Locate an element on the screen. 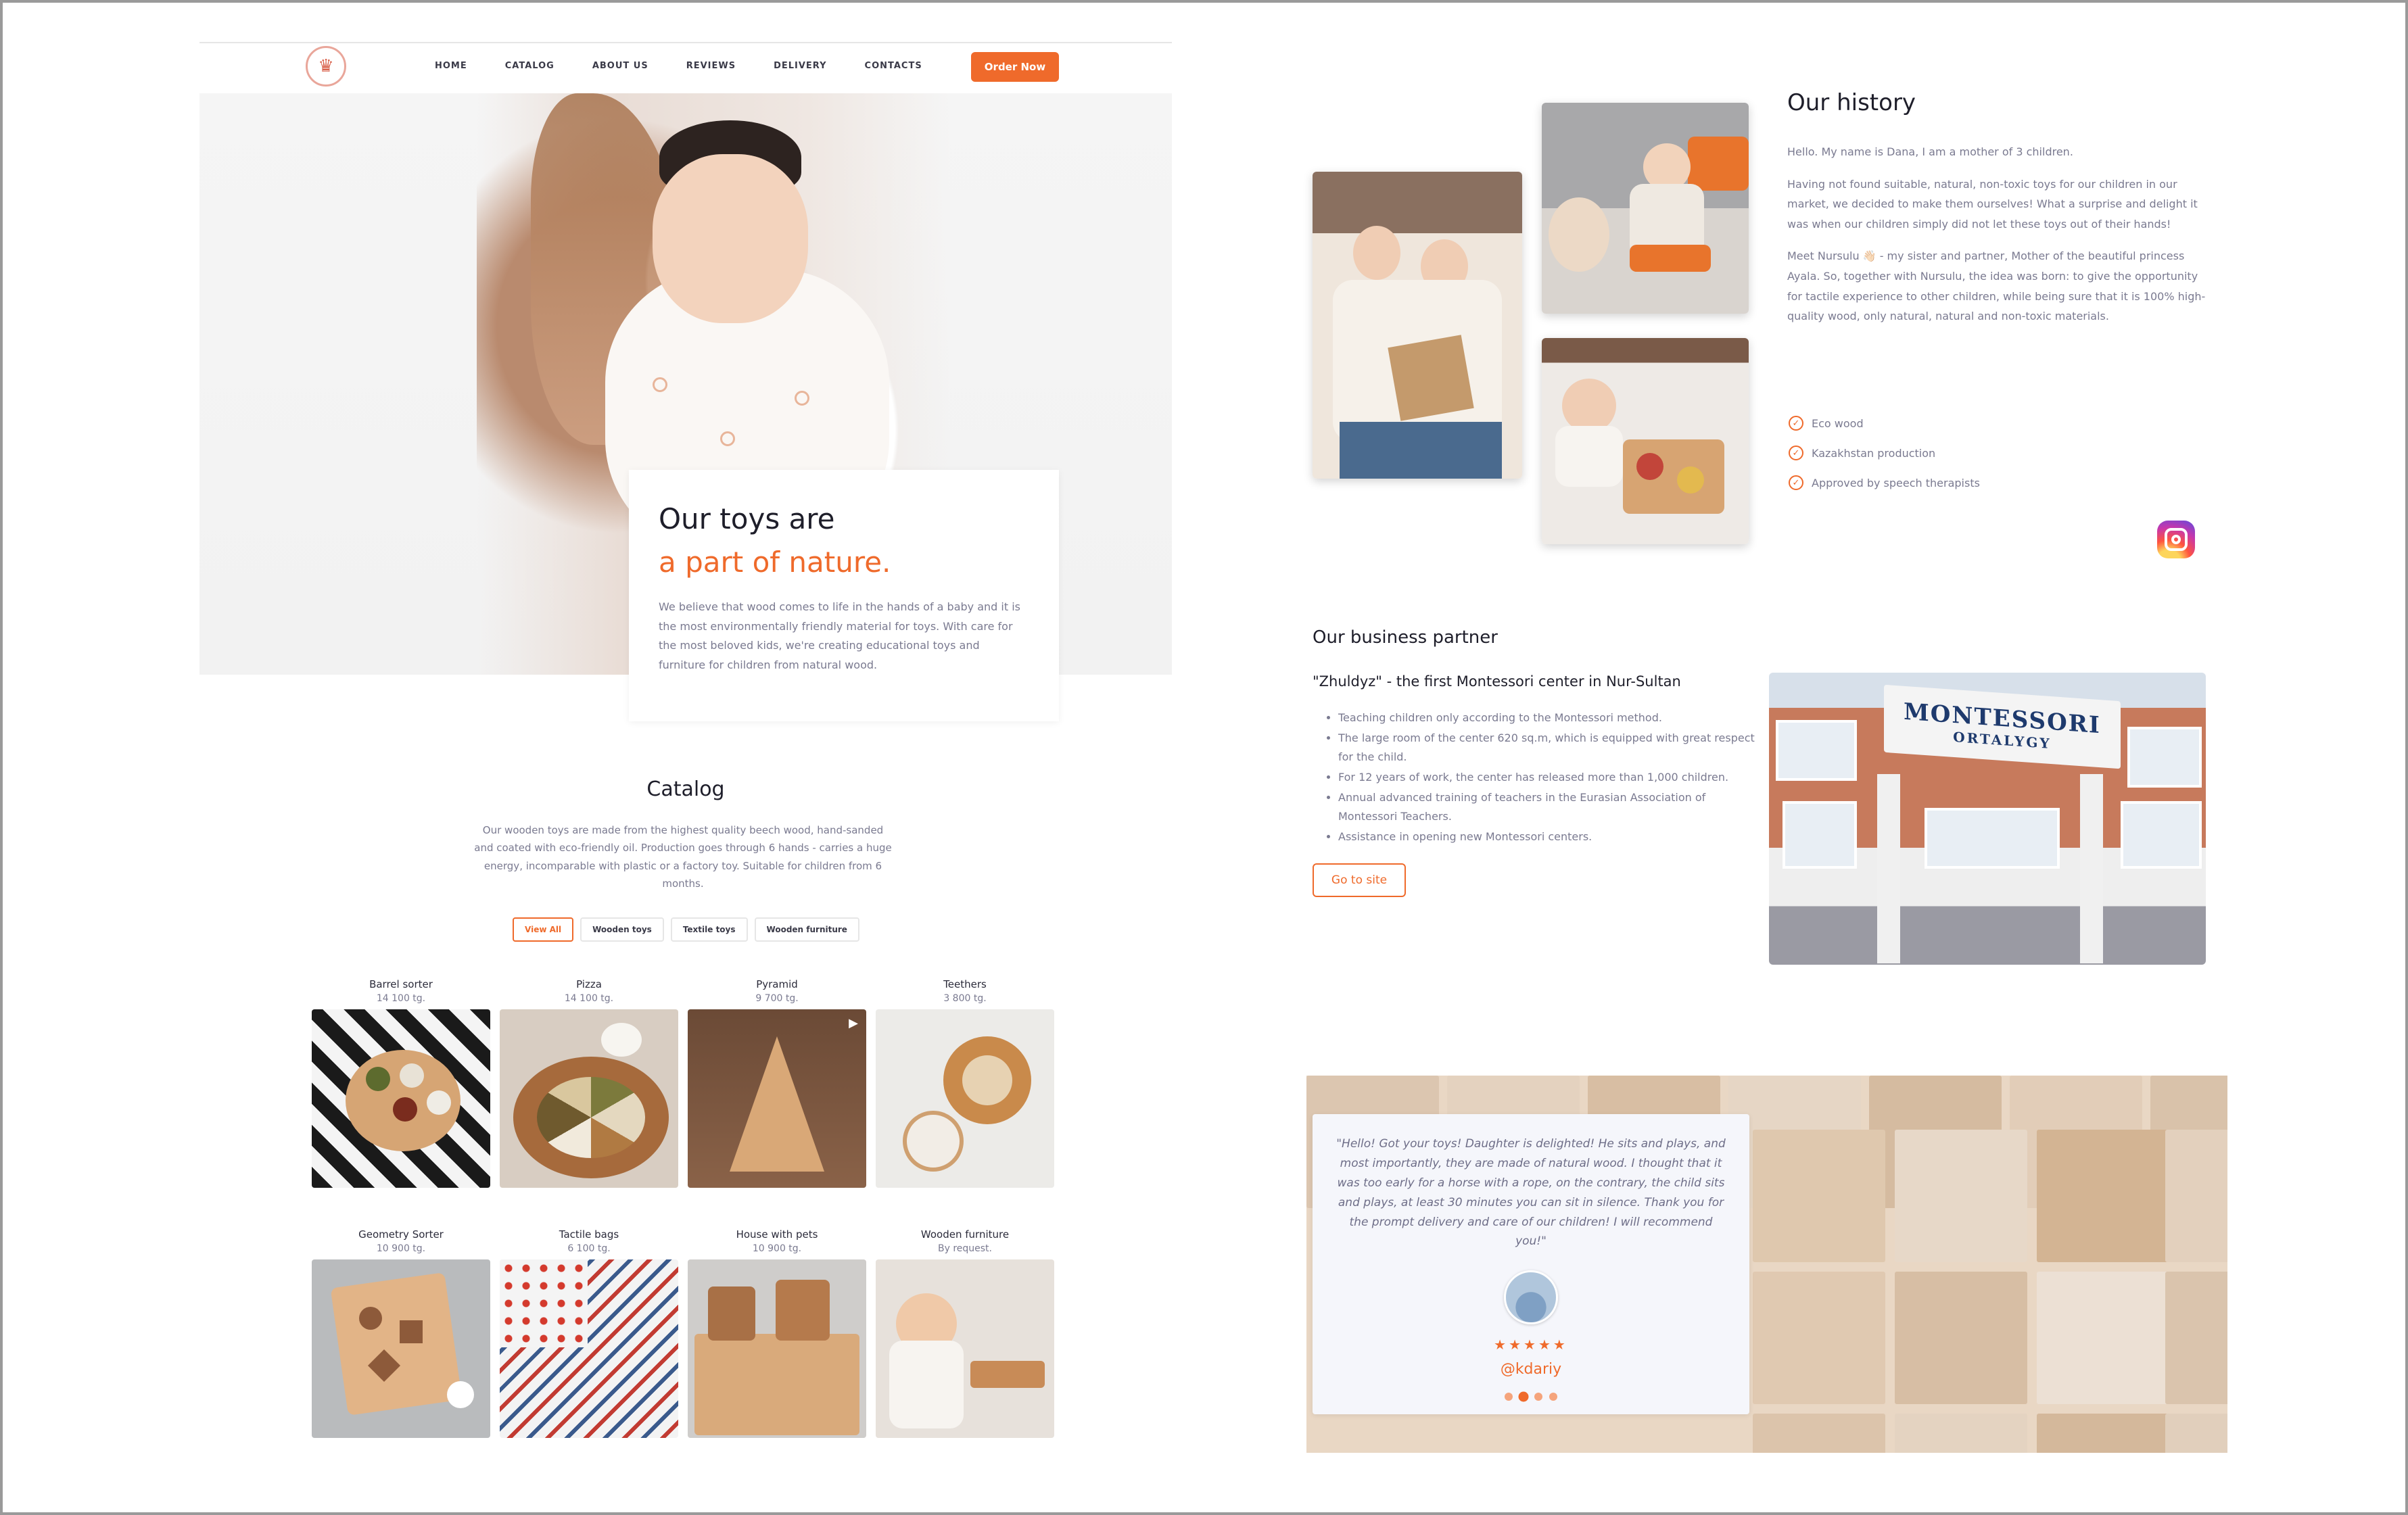 This screenshot has height=1515, width=2408. feature-label: Approved by speech therapists is located at coordinates (1896, 482).